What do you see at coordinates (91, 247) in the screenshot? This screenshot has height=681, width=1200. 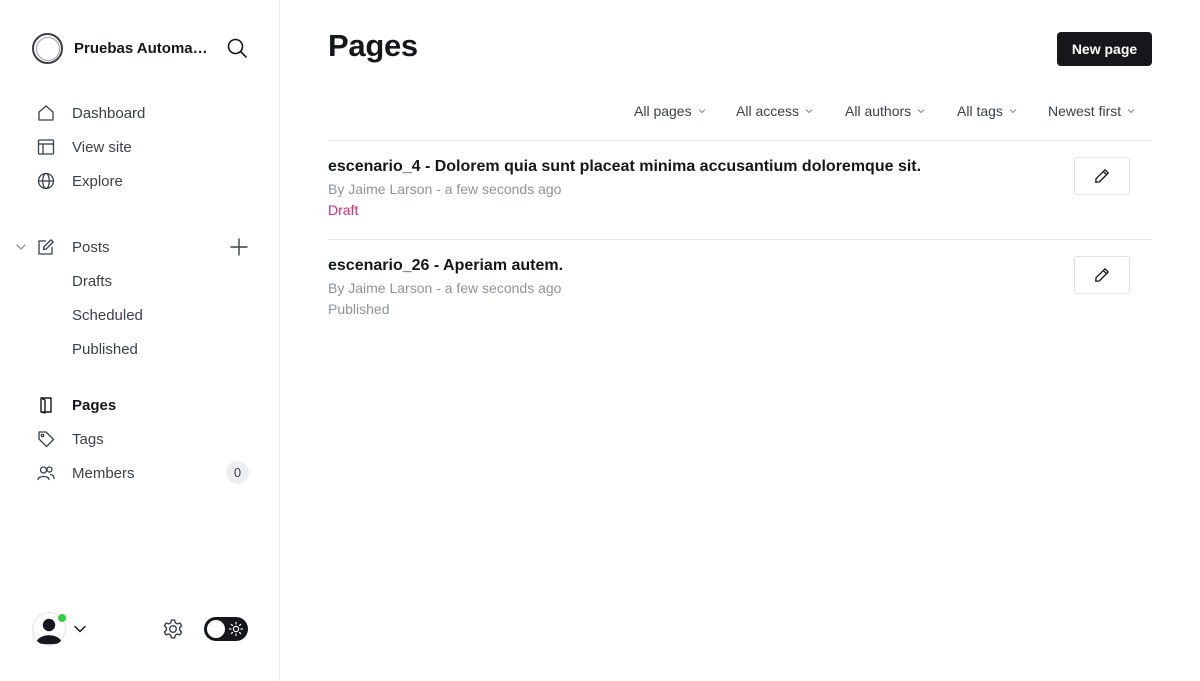 I see `nav-posts-label: Posts` at bounding box center [91, 247].